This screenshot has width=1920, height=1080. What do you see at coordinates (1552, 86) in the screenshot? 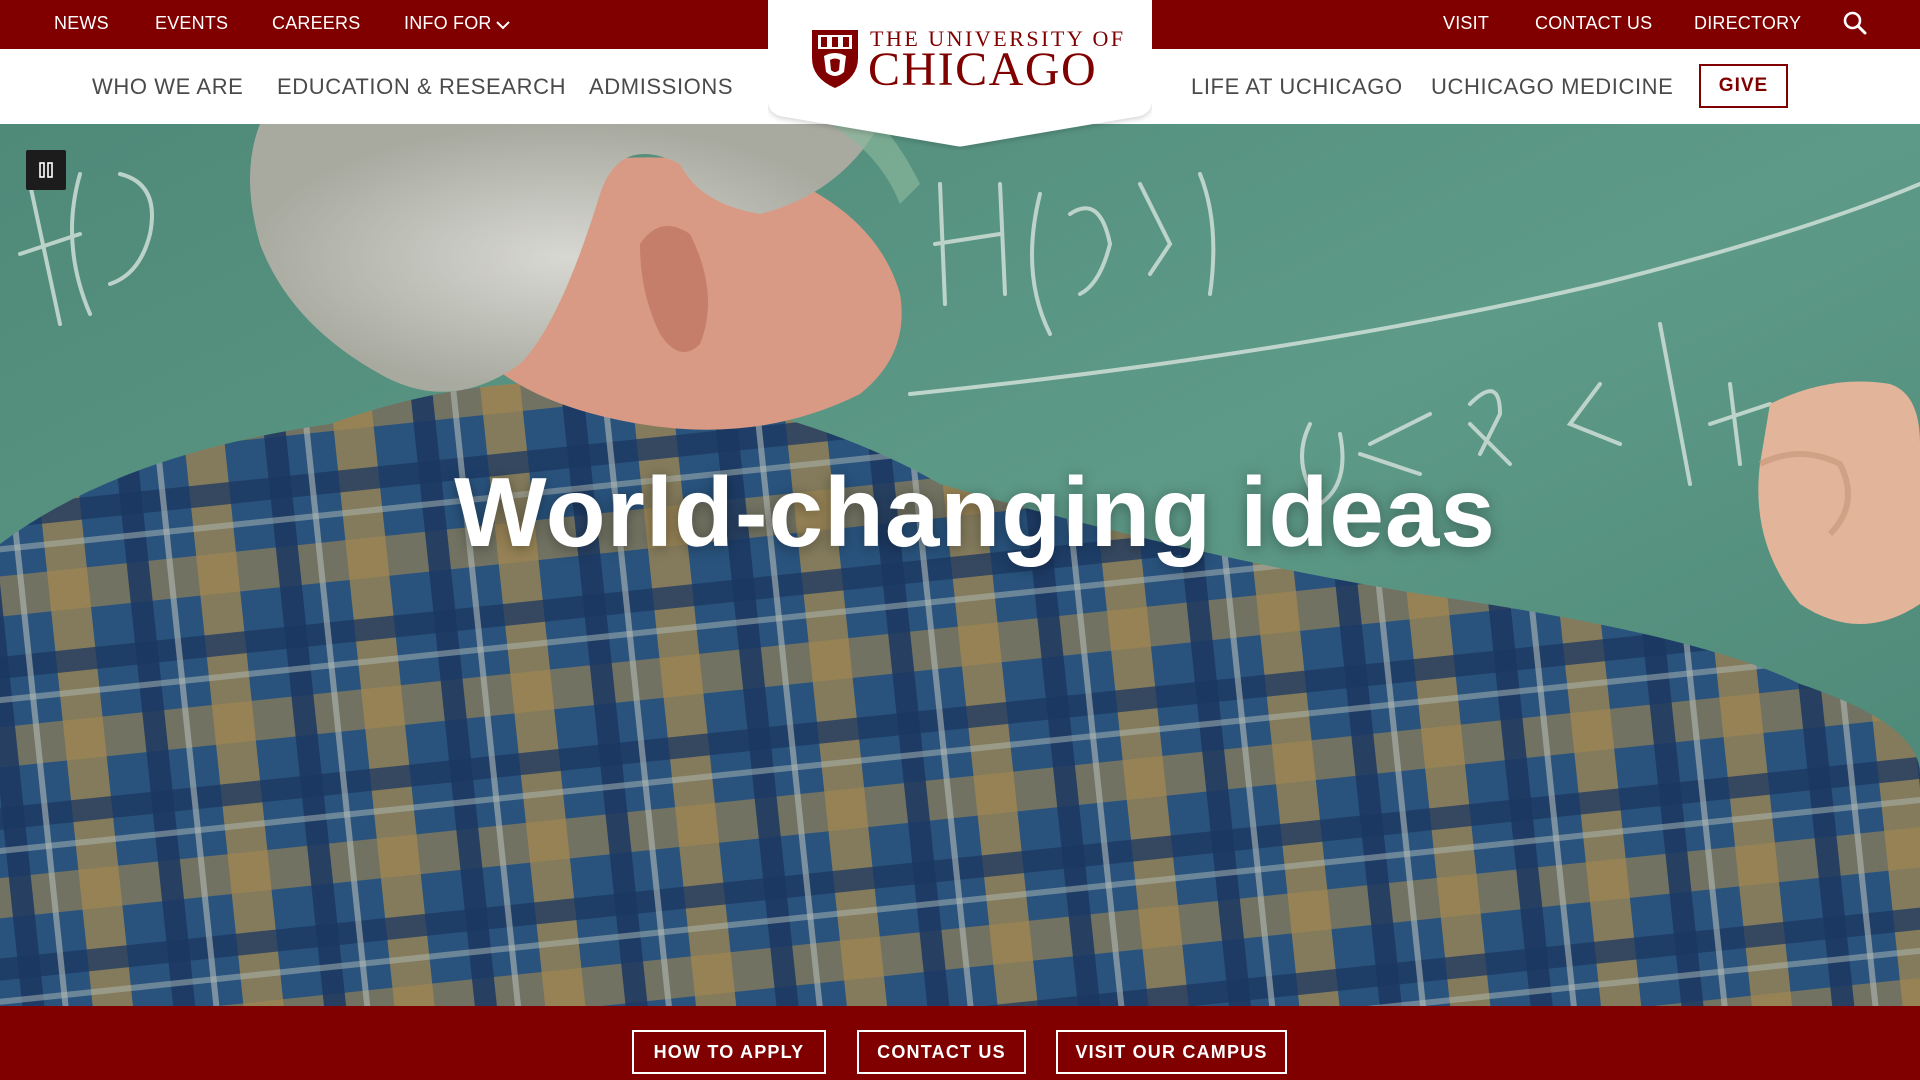
I see `nav-uchicago-medicine: UCHICAGO MEDICINE` at bounding box center [1552, 86].